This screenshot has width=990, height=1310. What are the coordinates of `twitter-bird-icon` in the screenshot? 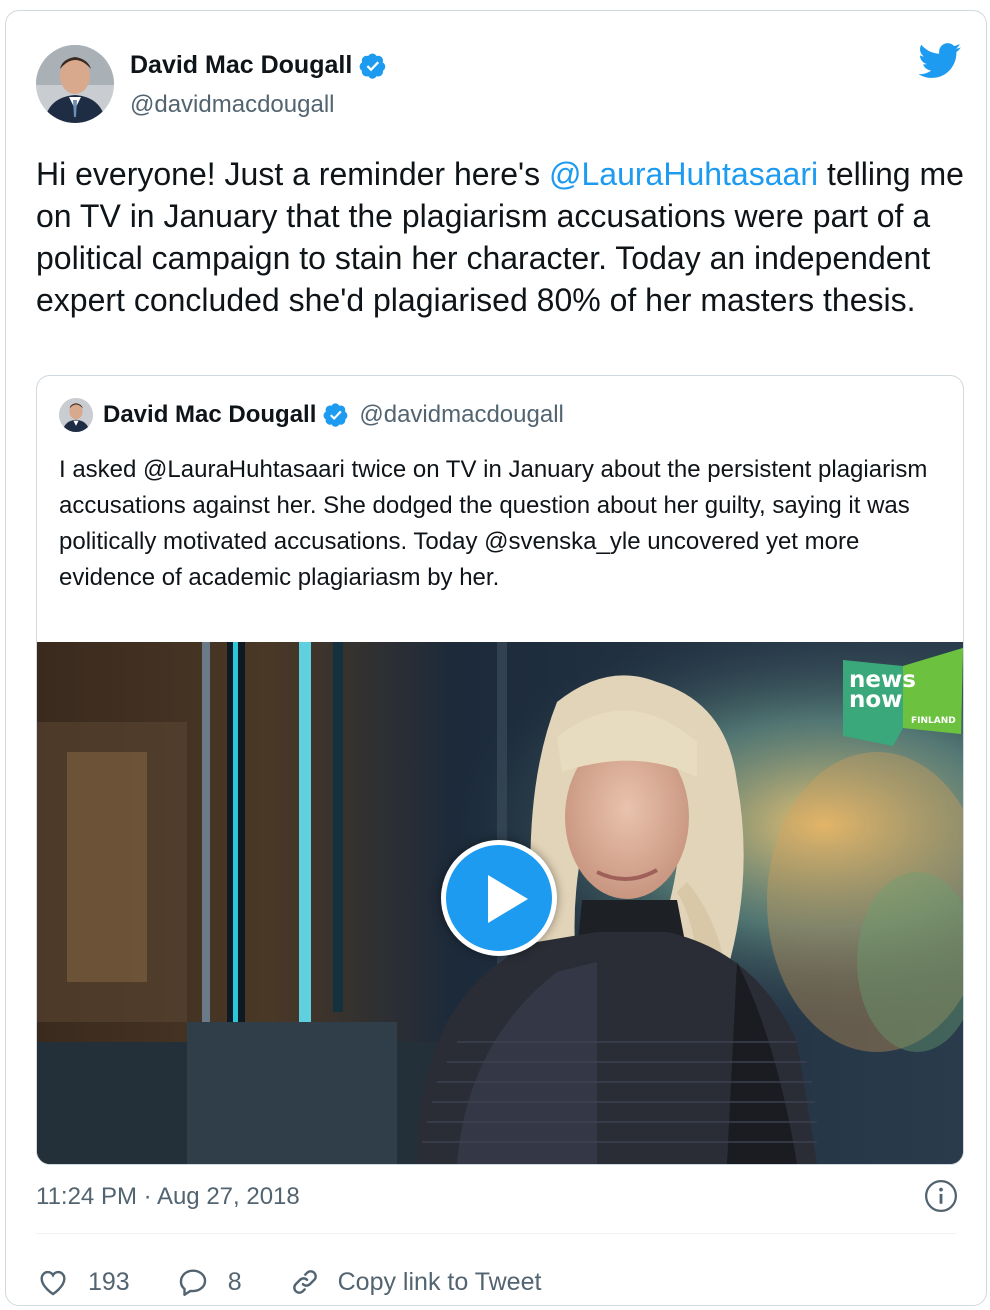 It's located at (940, 61).